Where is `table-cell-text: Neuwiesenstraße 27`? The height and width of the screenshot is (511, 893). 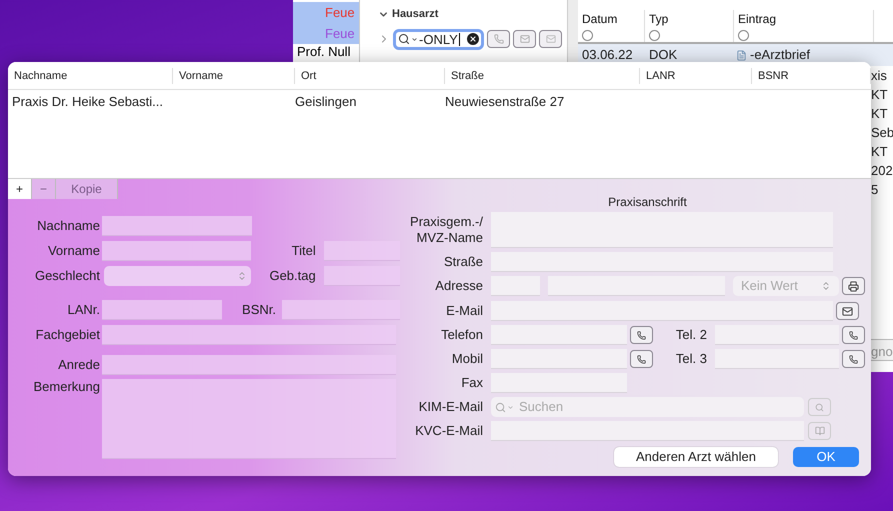 table-cell-text: Neuwiesenstraße 27 is located at coordinates (504, 102).